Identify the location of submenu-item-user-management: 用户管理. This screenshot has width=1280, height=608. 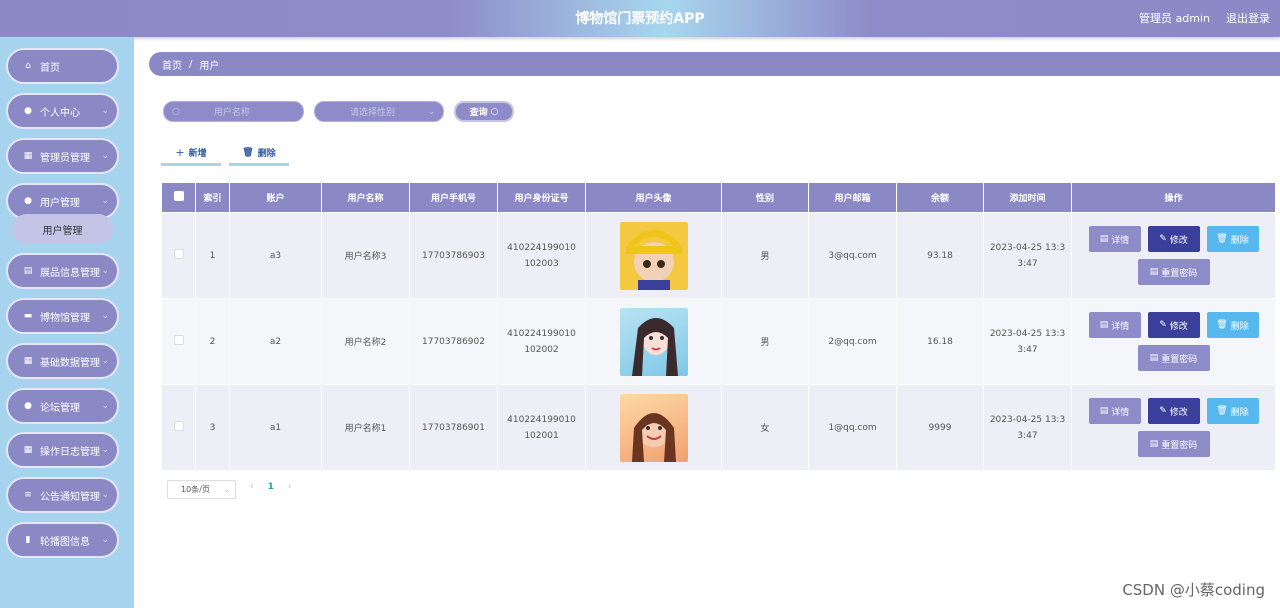
(62, 229).